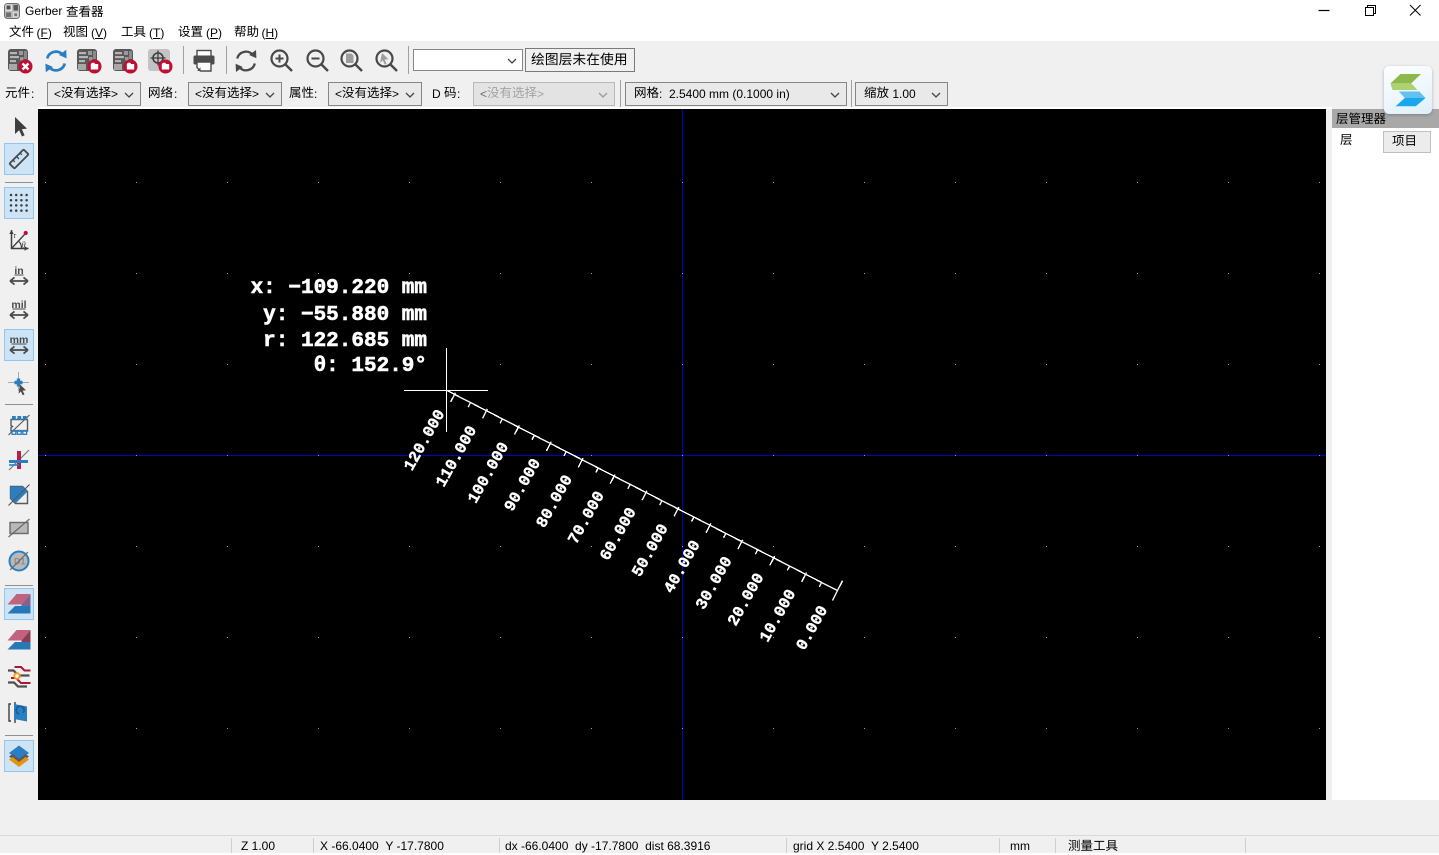  Describe the element at coordinates (370, 366) in the screenshot. I see `svg-text: θ: 152.9°` at that location.